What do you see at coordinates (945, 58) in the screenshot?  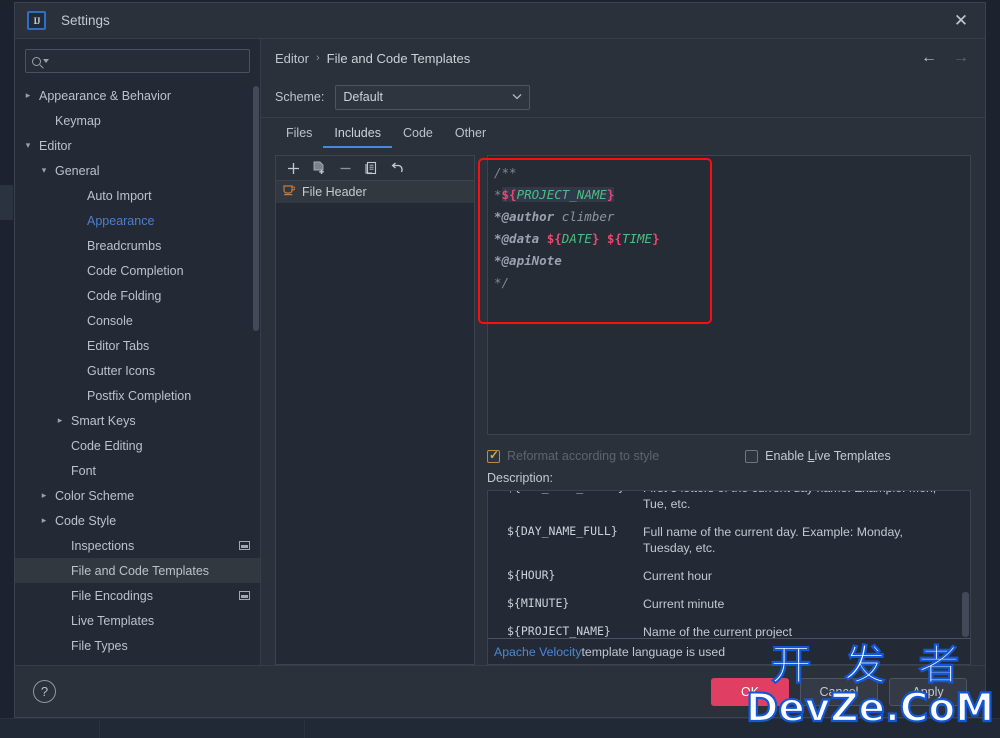 I see `nav-arrows: ← →` at bounding box center [945, 58].